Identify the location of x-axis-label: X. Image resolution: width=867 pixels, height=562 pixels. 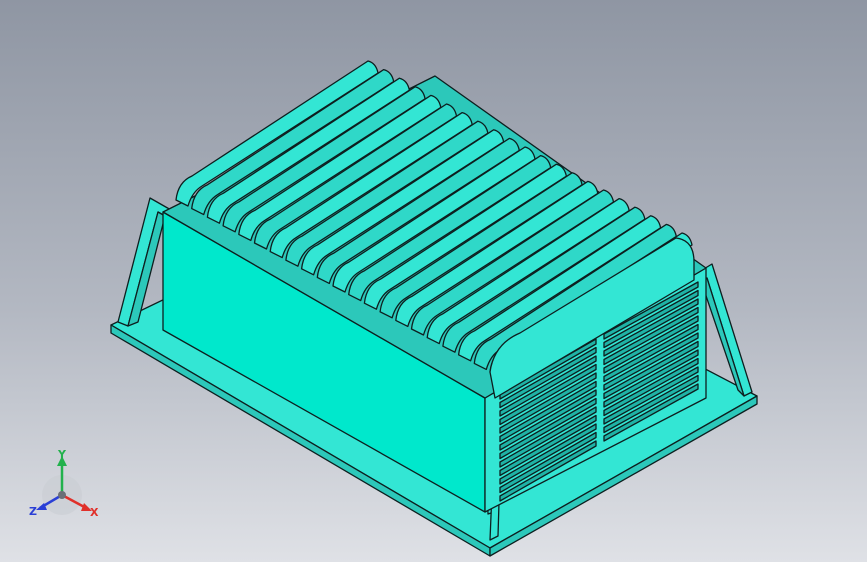
(94, 512).